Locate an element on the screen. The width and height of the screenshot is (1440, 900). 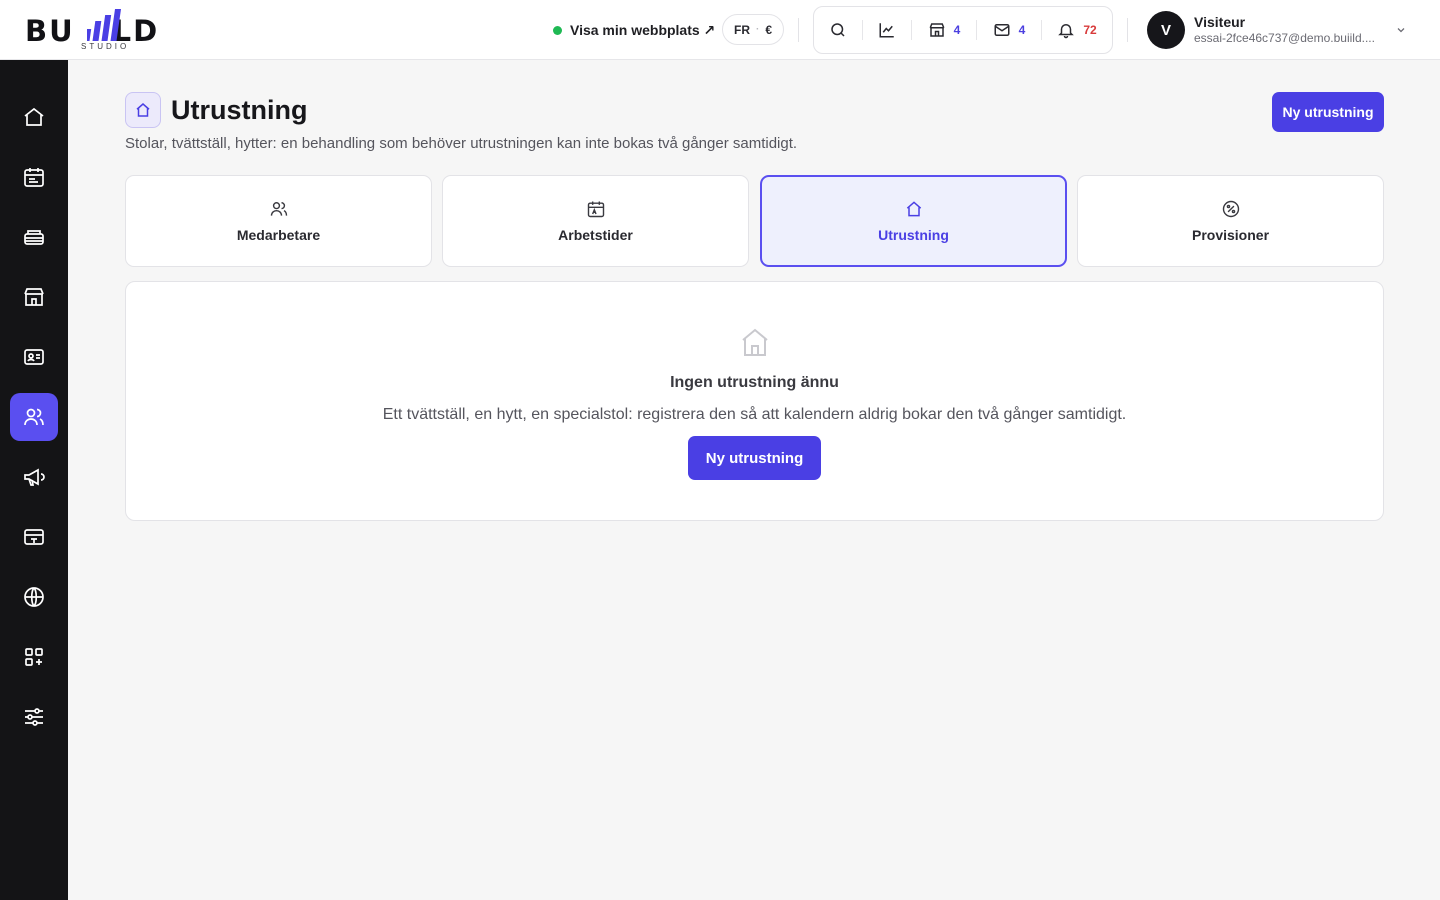
tab-label: Provisioner is located at coordinates (1230, 235).